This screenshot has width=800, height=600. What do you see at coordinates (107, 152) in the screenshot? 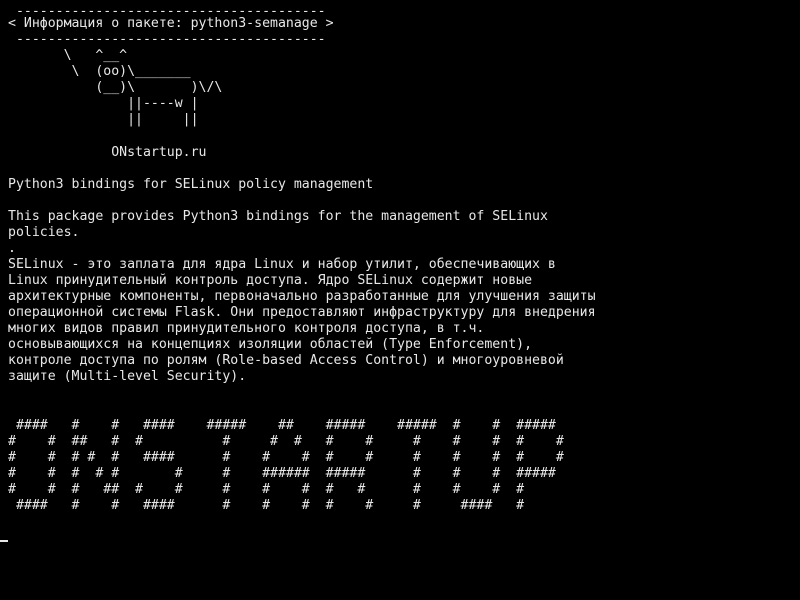
I see `site-credit: ONstartup.ru` at bounding box center [107, 152].